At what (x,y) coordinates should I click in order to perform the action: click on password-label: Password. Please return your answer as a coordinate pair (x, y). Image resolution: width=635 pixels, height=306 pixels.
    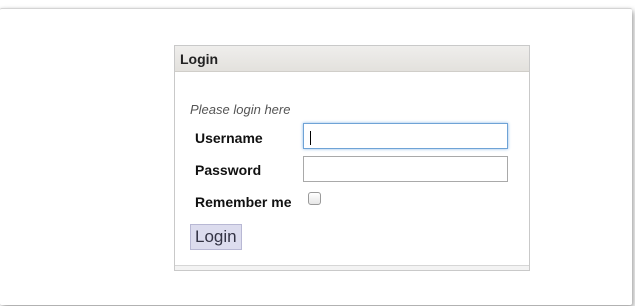
    Looking at the image, I should click on (228, 170).